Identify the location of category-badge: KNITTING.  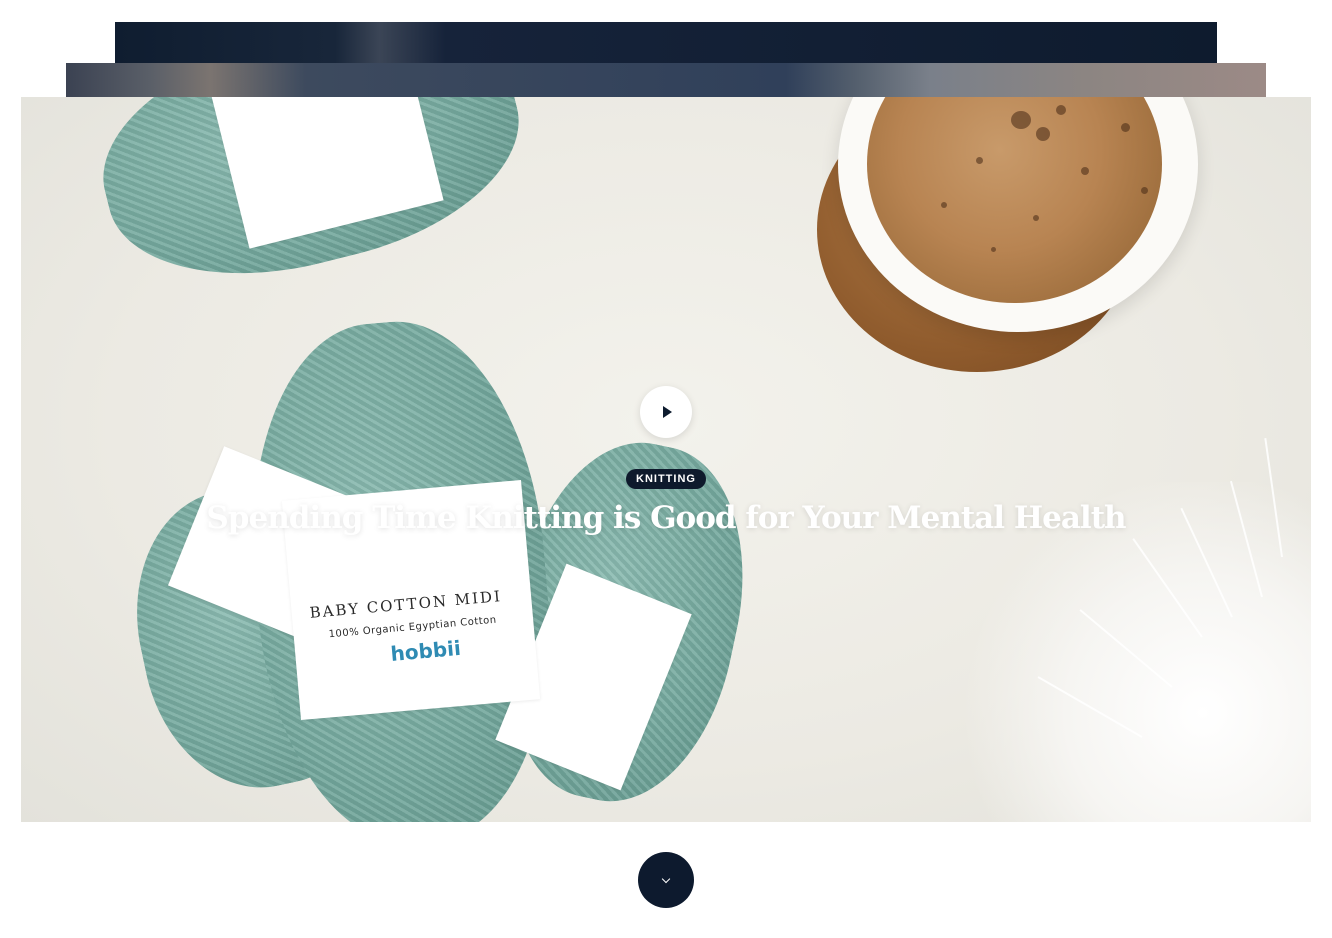
(666, 479).